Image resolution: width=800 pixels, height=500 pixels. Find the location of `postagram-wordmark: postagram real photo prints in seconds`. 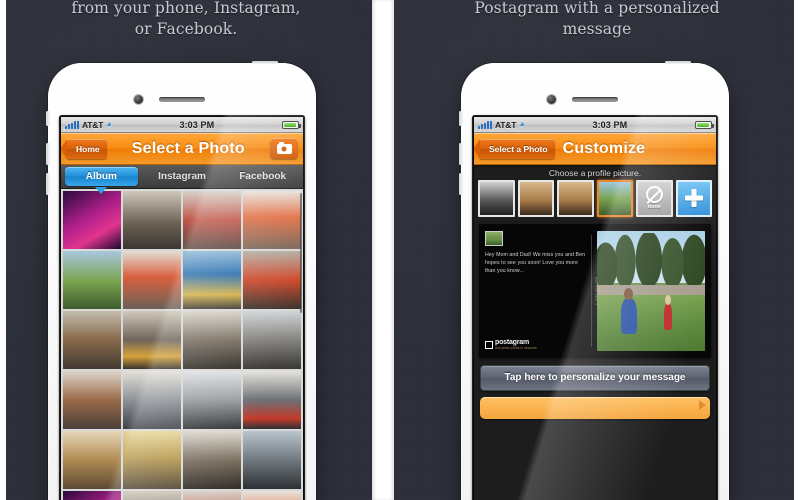

postagram-wordmark: postagram real photo prints in seconds is located at coordinates (516, 344).